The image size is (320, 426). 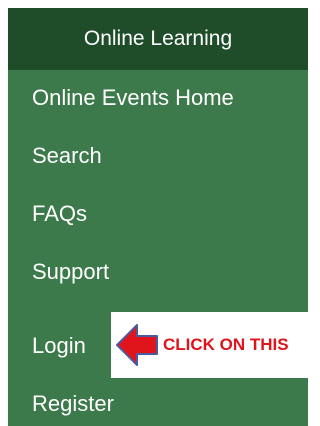 What do you see at coordinates (137, 345) in the screenshot?
I see `left-arrow-icon` at bounding box center [137, 345].